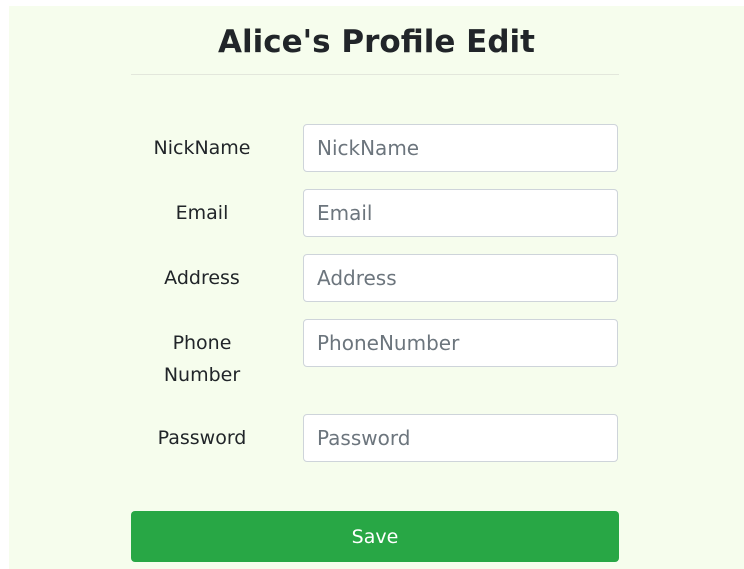  What do you see at coordinates (202, 343) in the screenshot?
I see `phone-label-line1: Phone` at bounding box center [202, 343].